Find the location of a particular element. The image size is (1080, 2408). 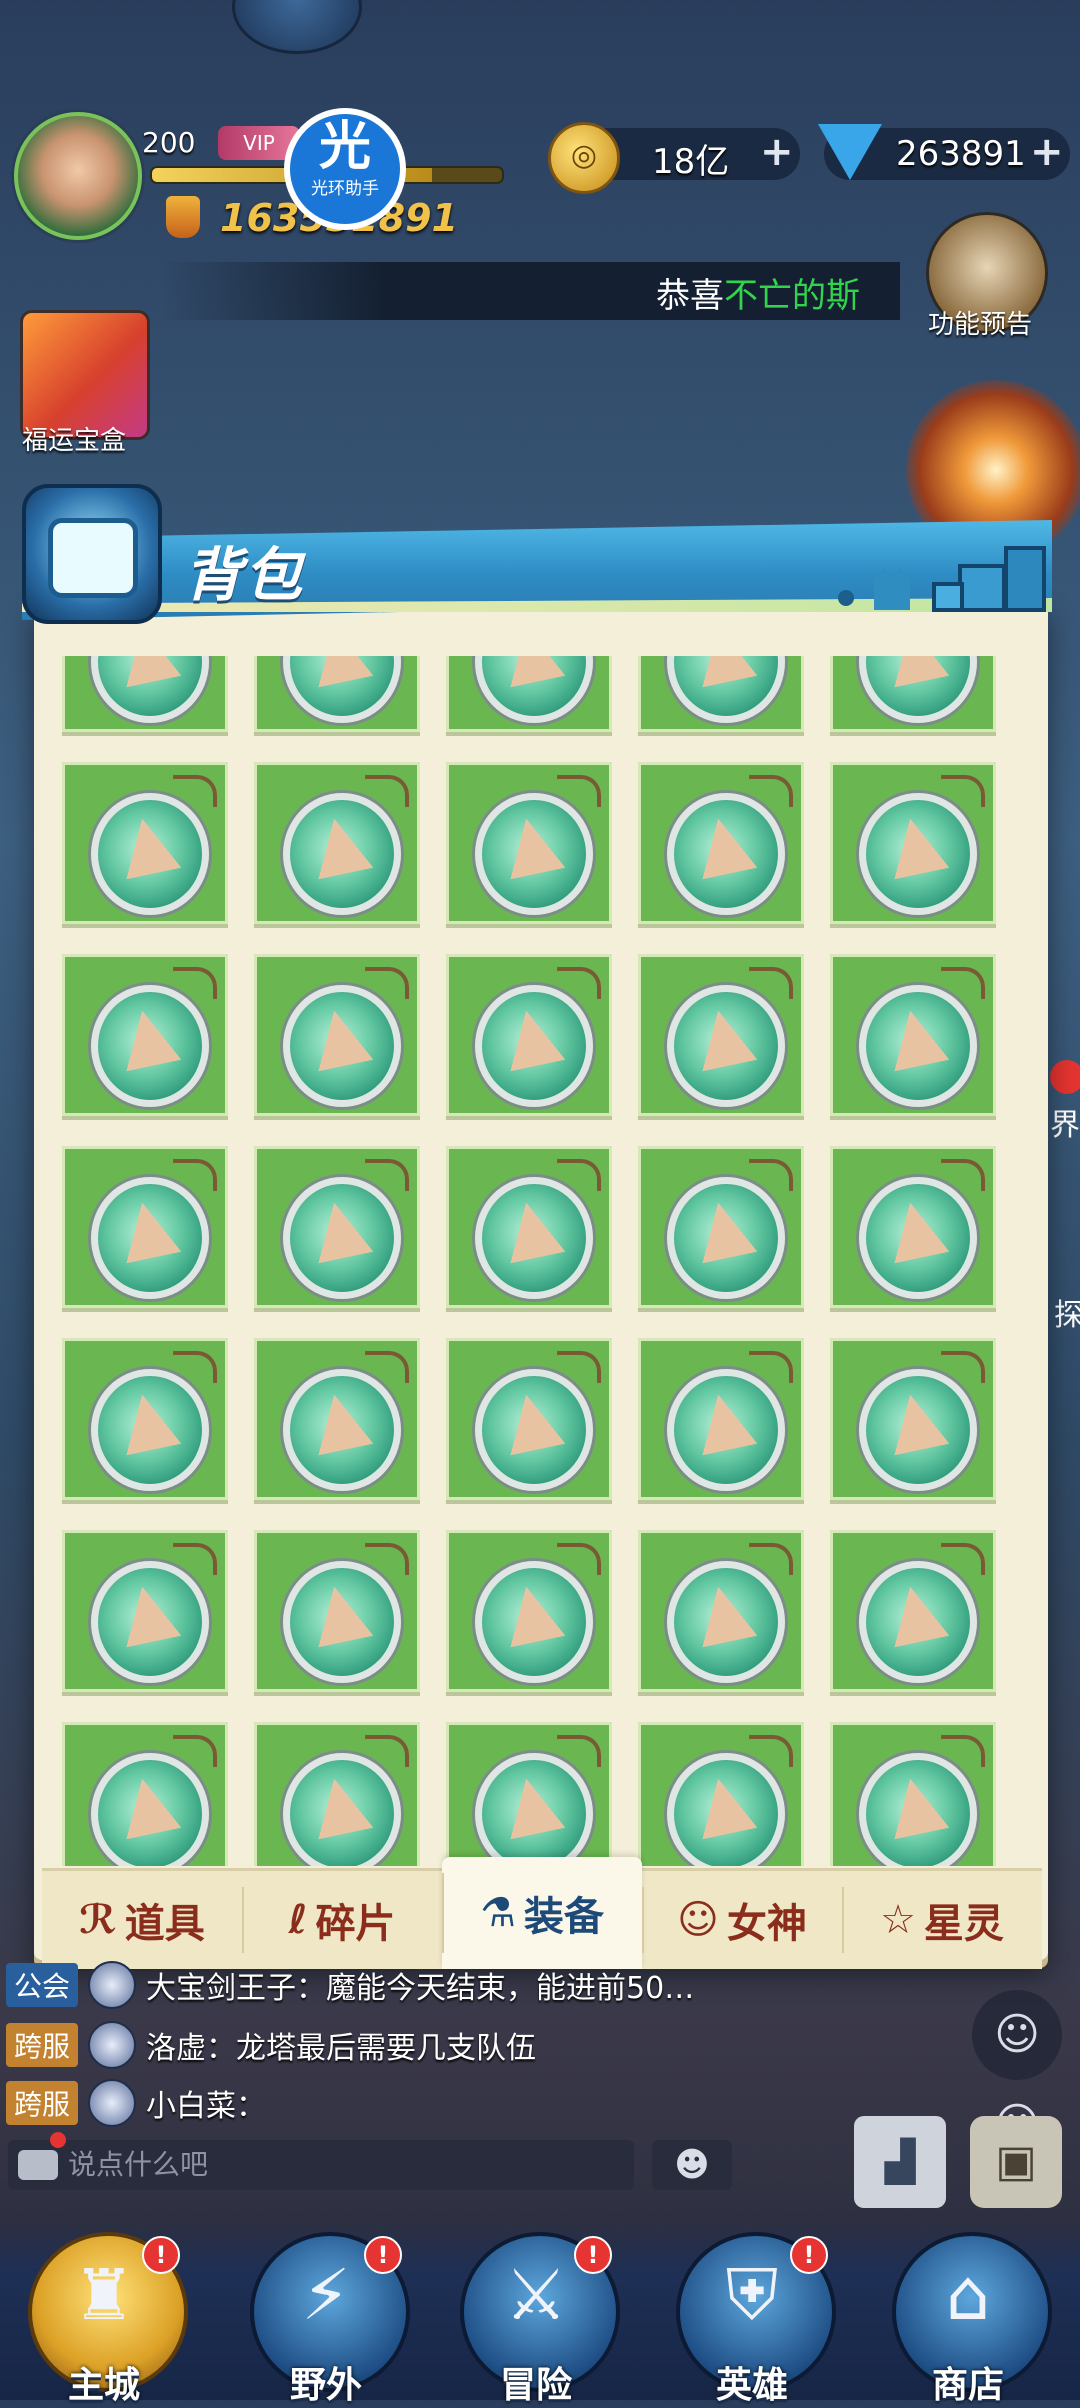

side-button-hint-1: 界 is located at coordinates (1065, 1122).